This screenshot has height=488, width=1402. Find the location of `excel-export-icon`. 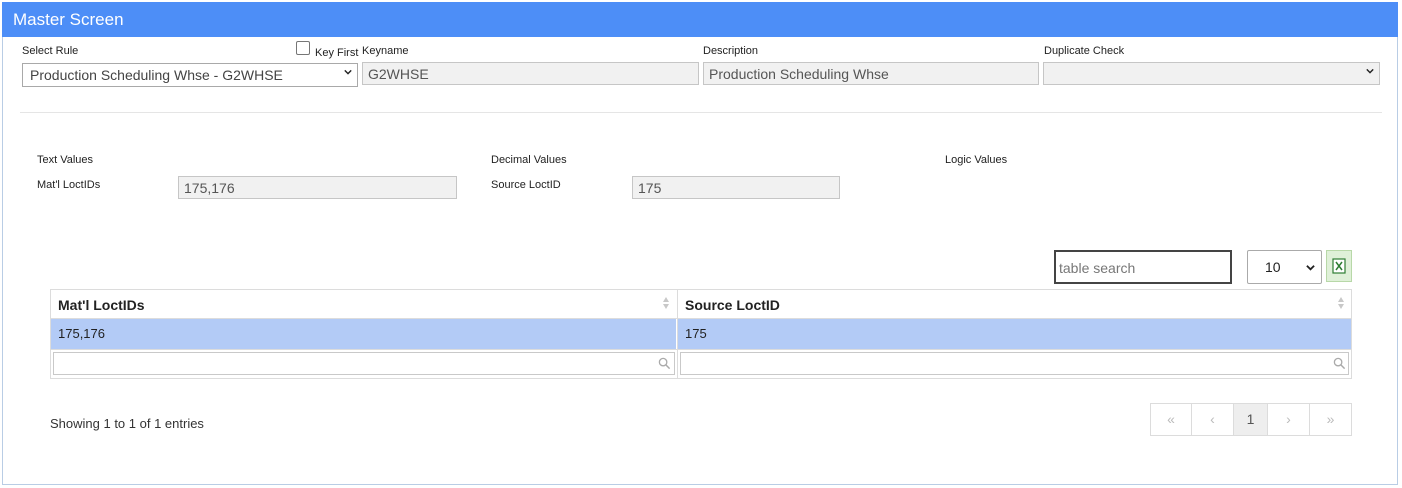

excel-export-icon is located at coordinates (1339, 266).